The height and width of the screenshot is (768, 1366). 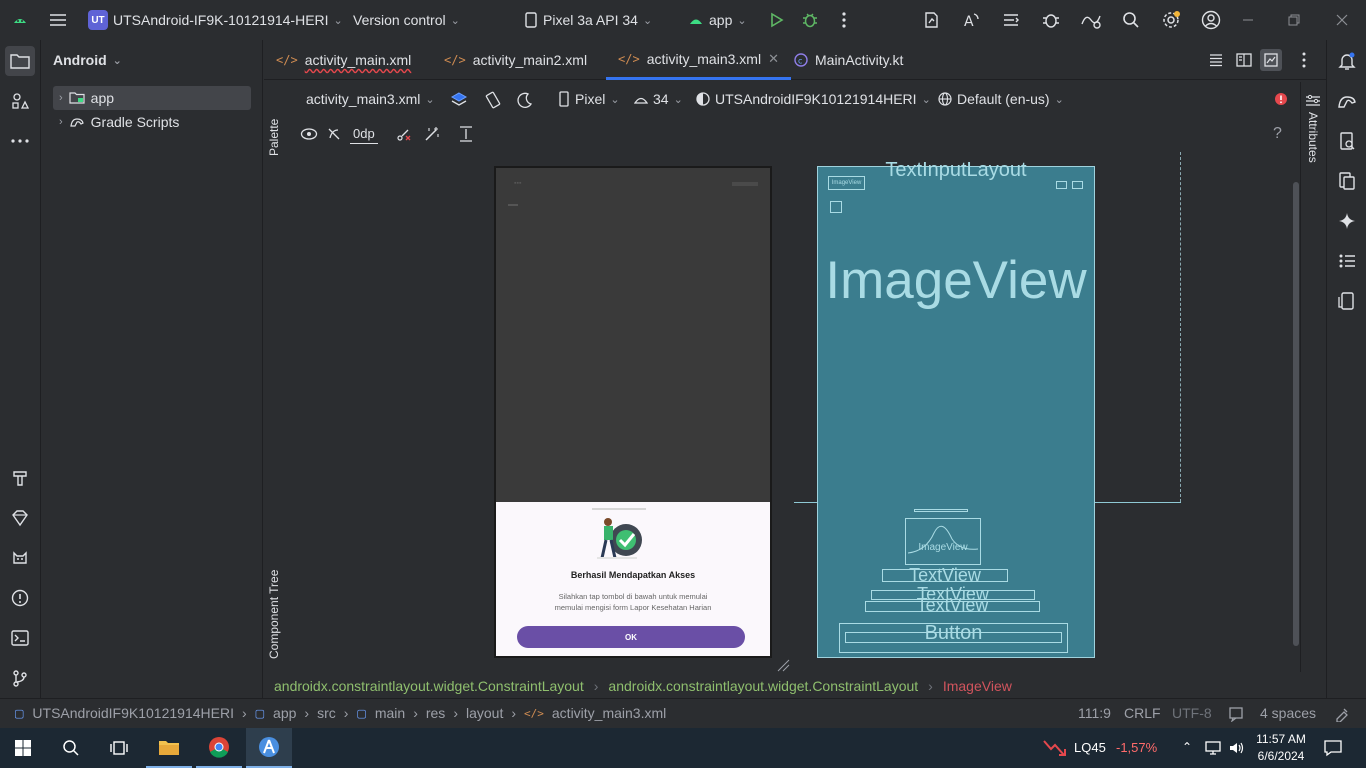 I want to click on sync-gradle-icon, so click(x=931, y=20).